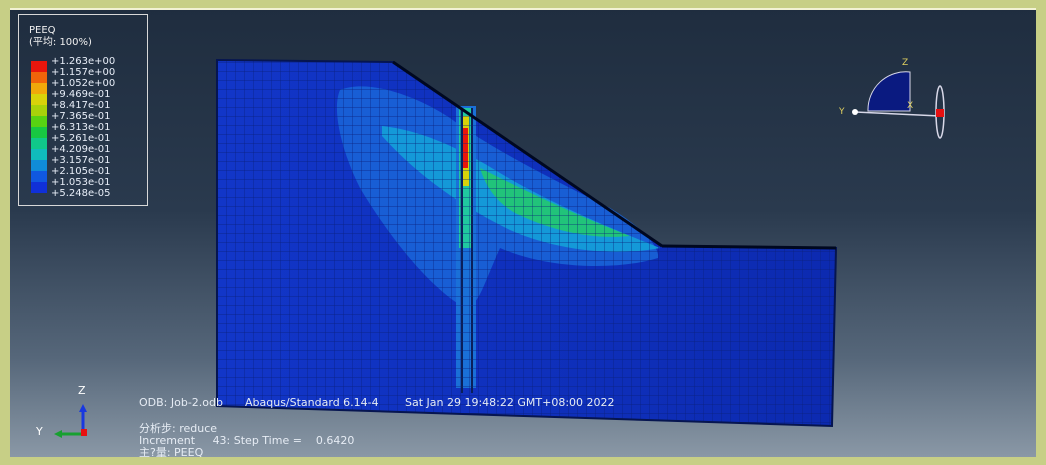  I want to click on legend-value: +2.105e-01, so click(81, 171).